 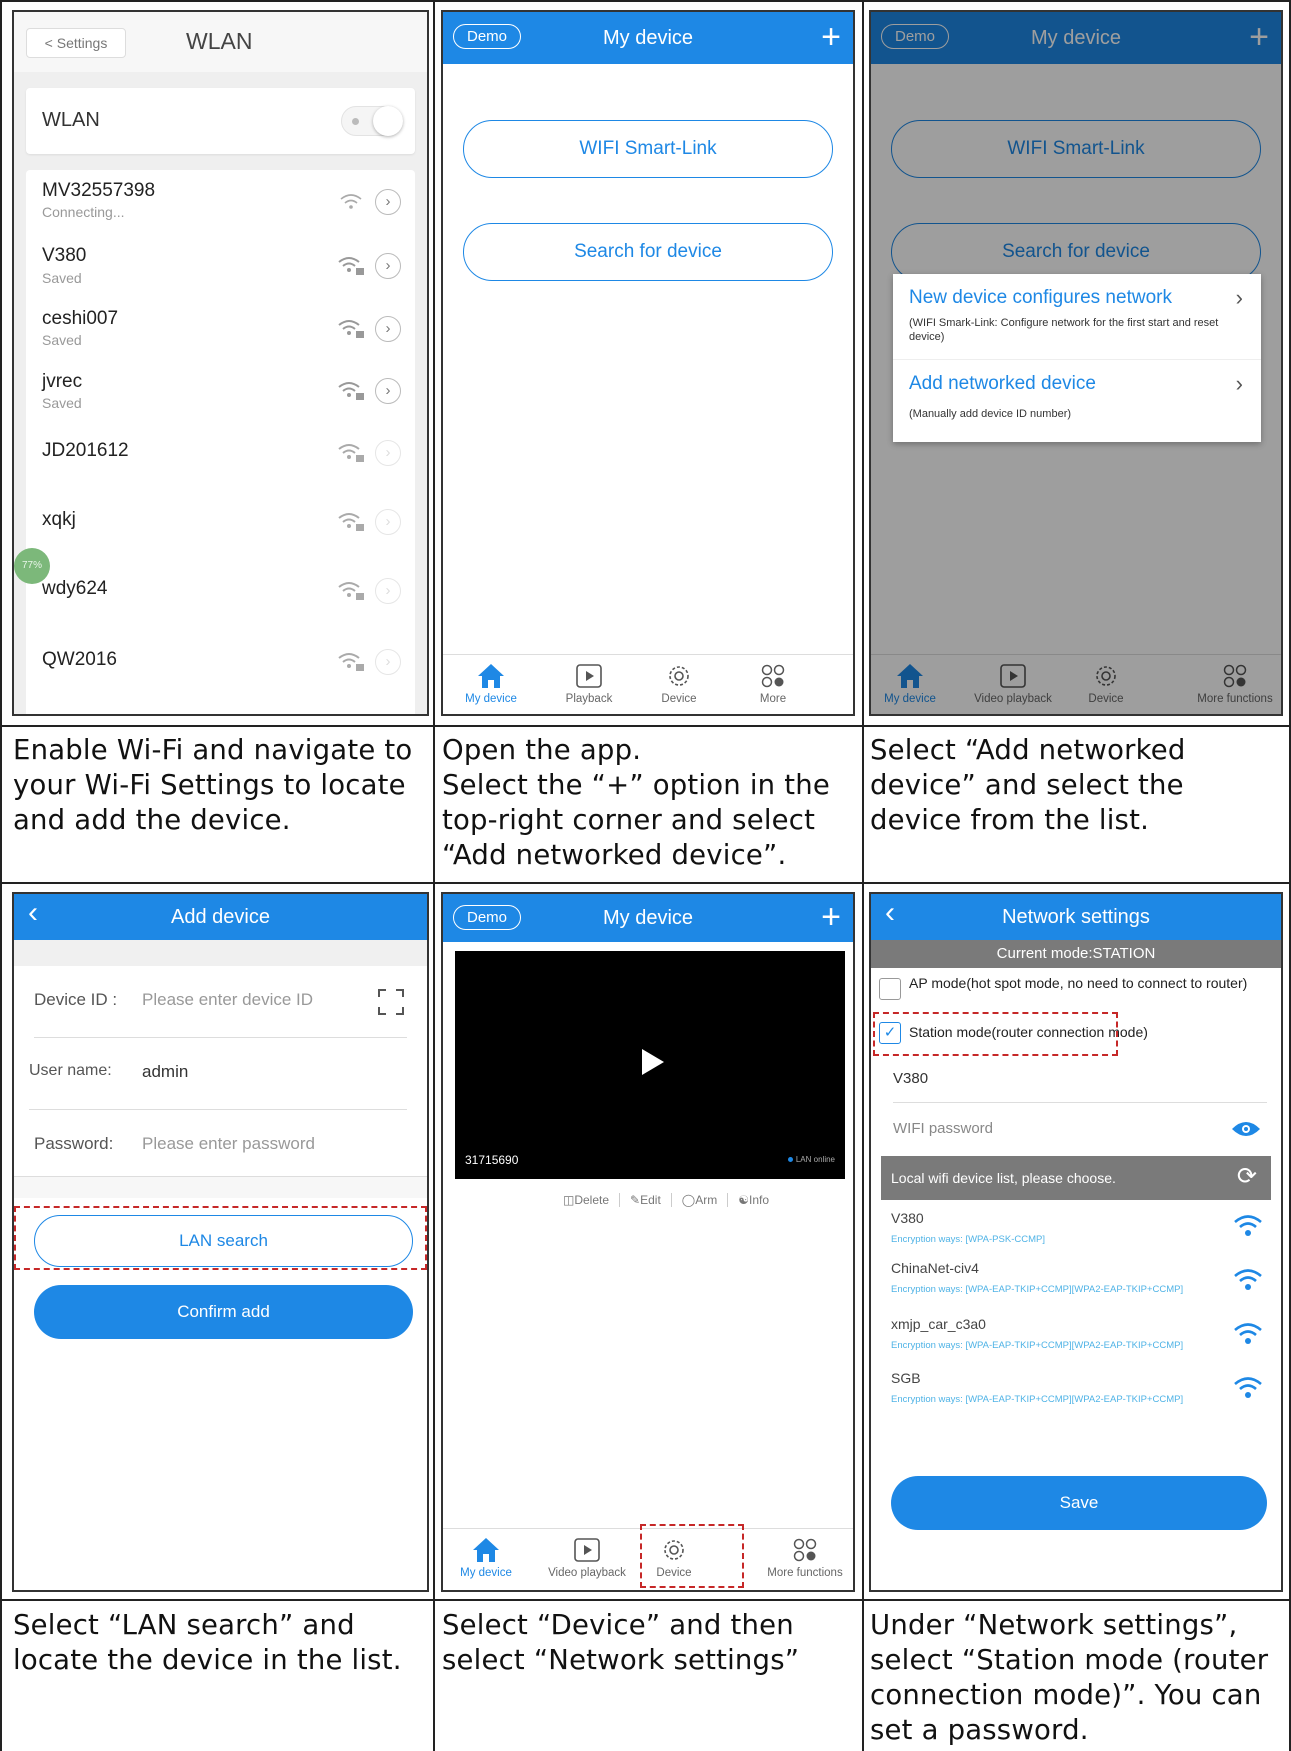 What do you see at coordinates (679, 699) in the screenshot?
I see `tab-label: Device` at bounding box center [679, 699].